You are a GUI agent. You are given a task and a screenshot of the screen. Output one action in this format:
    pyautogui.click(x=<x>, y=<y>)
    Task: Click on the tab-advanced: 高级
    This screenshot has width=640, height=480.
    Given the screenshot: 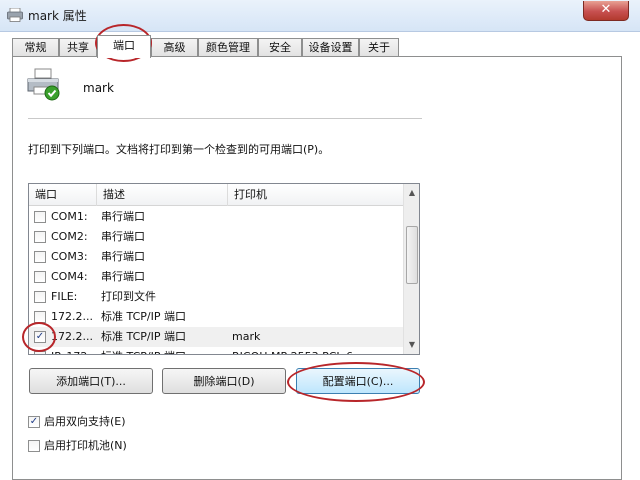 What is the action you would take?
    pyautogui.click(x=174, y=47)
    